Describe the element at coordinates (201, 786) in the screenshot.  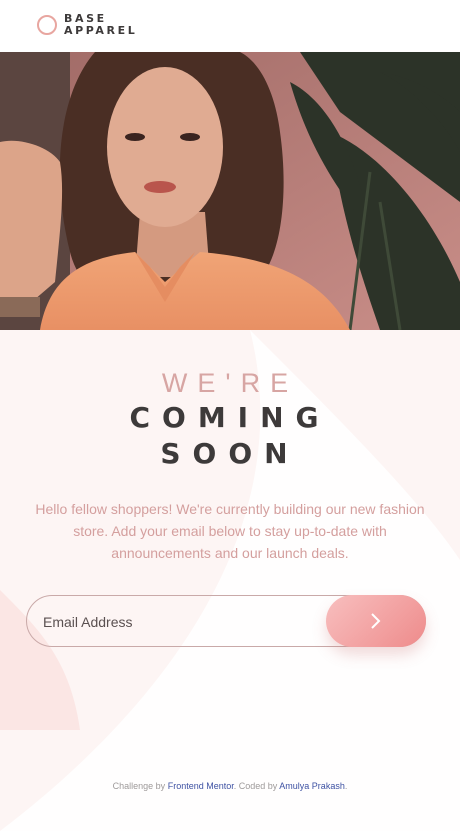
I see `frontend-mentor-link: Frontend Mentor` at that location.